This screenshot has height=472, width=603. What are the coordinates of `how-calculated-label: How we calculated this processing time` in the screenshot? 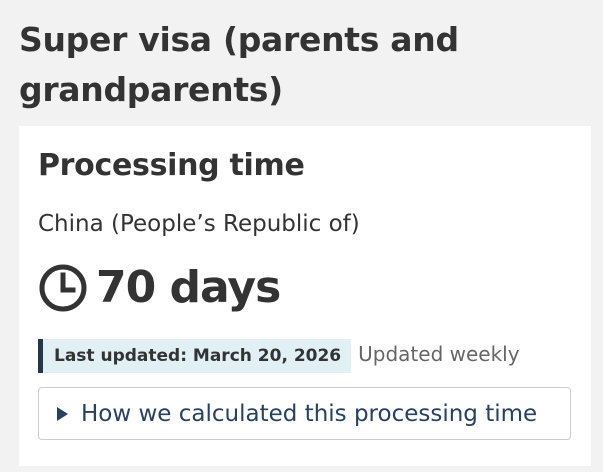 It's located at (309, 413).